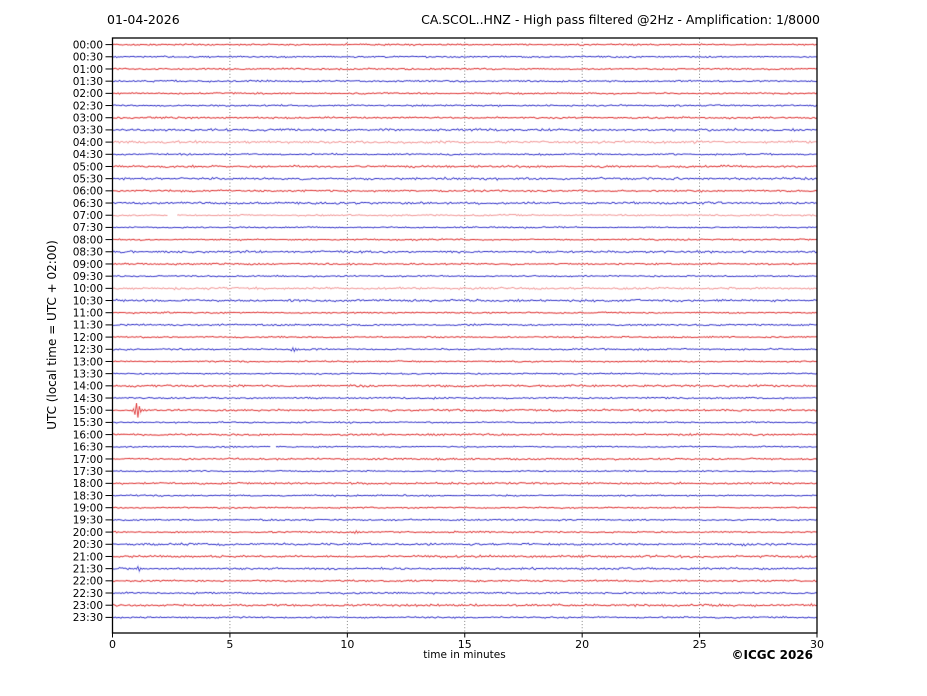 The height and width of the screenshot is (696, 927). I want to click on svg-text: 03:30, so click(88, 131).